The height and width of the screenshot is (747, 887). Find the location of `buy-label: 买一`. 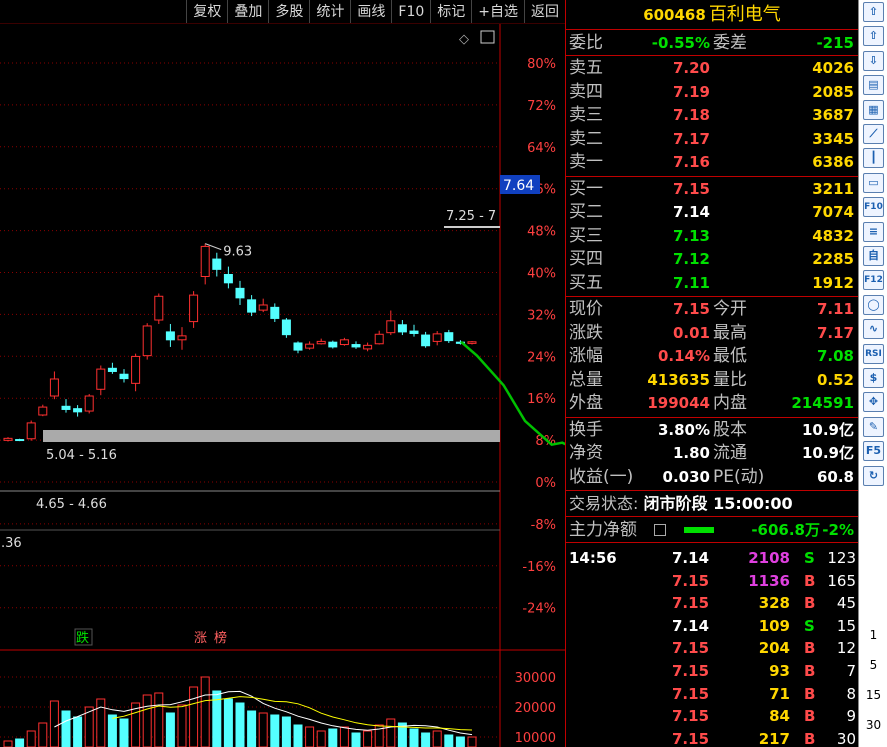

buy-label: 买一 is located at coordinates (586, 188).